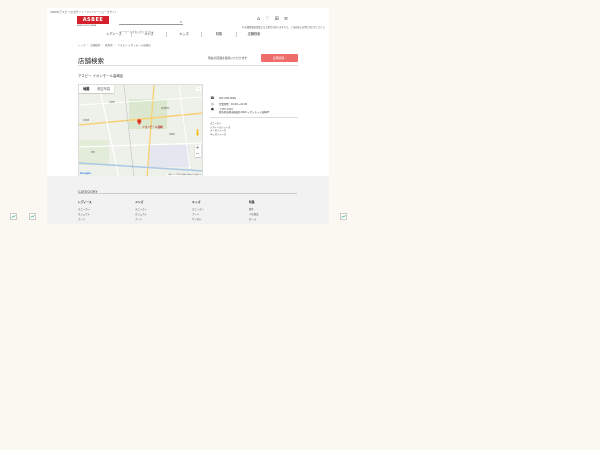 This screenshot has width=600, height=450. Describe the element at coordinates (151, 27) in the screenshot. I see `search-bar: ⌕` at that location.